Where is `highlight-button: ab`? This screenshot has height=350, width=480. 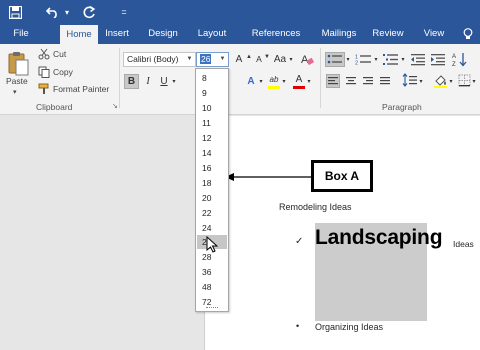 highlight-button: ab is located at coordinates (274, 79).